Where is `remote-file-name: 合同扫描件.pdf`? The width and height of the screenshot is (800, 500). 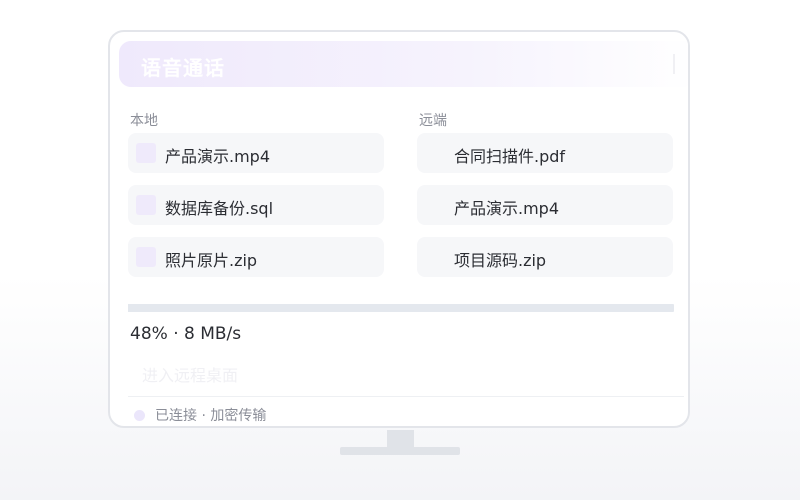
remote-file-name: 合同扫描件.pdf is located at coordinates (510, 156).